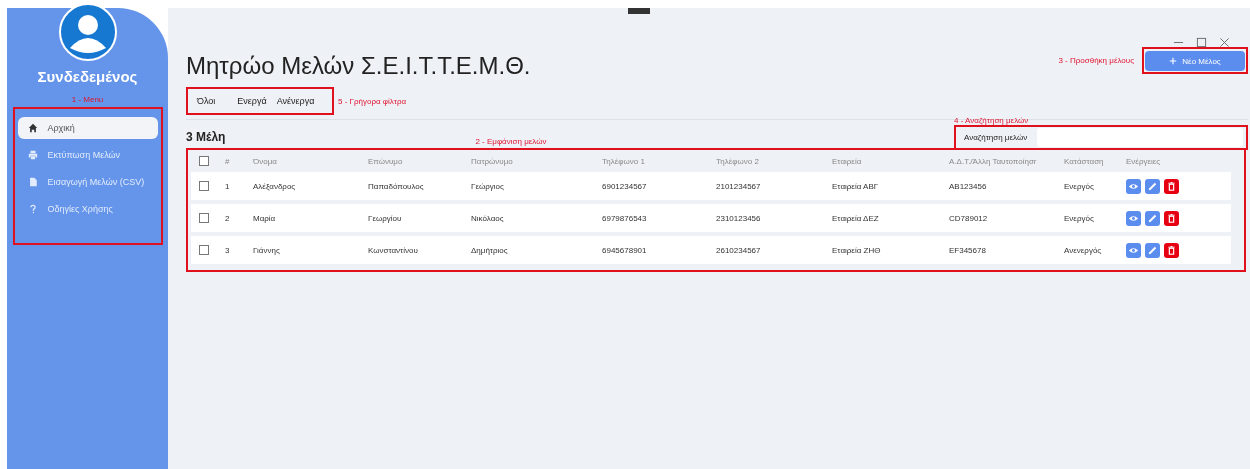  Describe the element at coordinates (1083, 250) in the screenshot. I see `table-cell-text: Ανενεργός` at that location.